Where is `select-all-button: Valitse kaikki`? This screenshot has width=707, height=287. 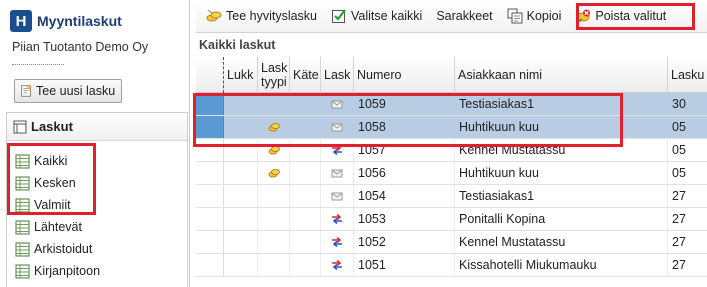 select-all-button: Valitse kaikki is located at coordinates (376, 16).